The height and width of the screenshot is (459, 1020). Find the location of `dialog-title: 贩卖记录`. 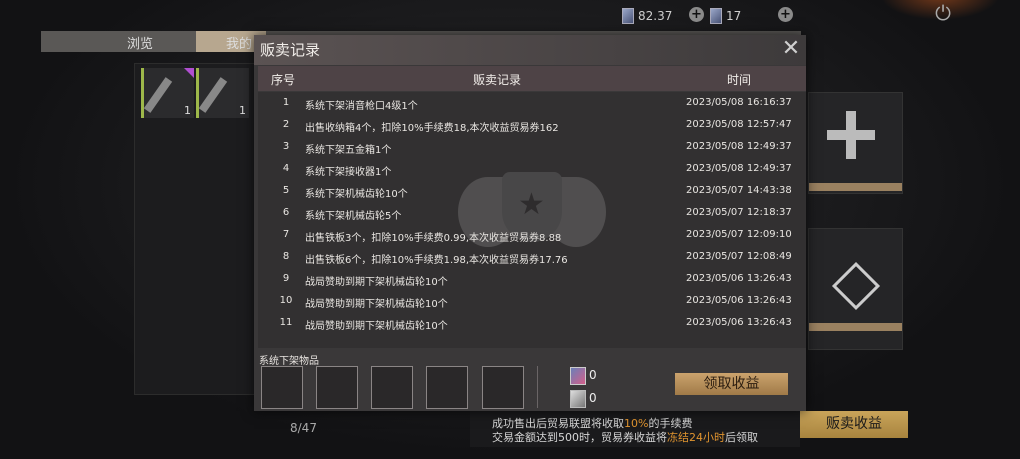

dialog-title: 贩卖记录 is located at coordinates (290, 50).